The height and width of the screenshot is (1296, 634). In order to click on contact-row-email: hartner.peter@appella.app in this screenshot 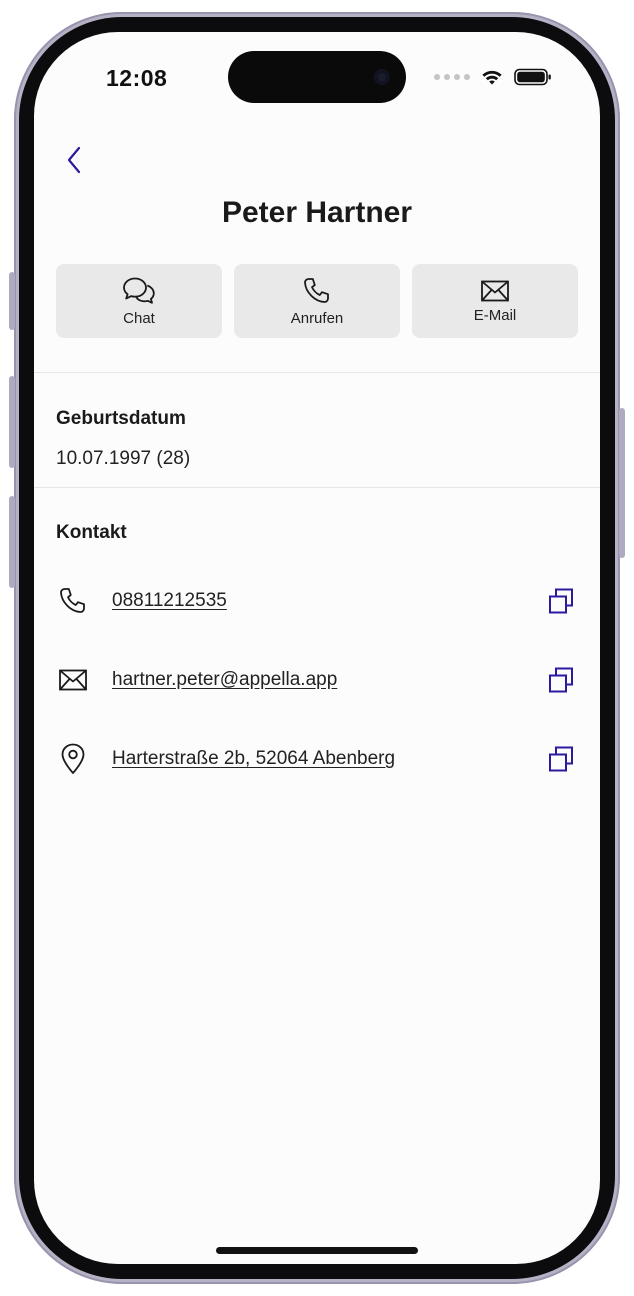, I will do `click(317, 680)`.